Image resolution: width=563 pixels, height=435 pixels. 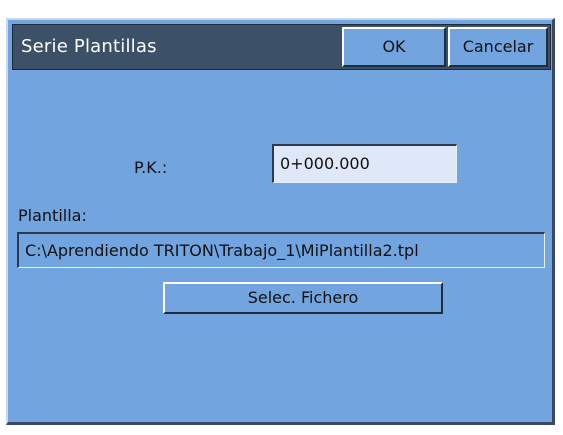 What do you see at coordinates (89, 46) in the screenshot?
I see `dialog-title: Serie Plantillas` at bounding box center [89, 46].